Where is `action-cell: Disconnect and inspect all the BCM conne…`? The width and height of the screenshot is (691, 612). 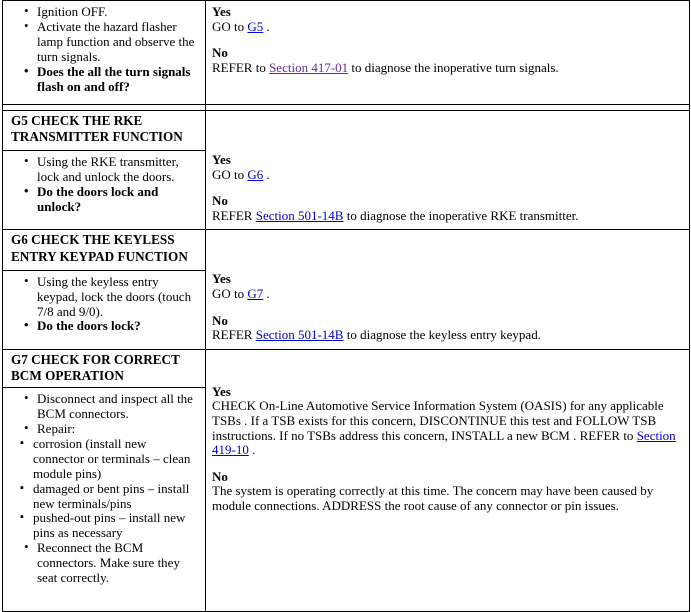
action-cell: Disconnect and inspect all the BCM conne… is located at coordinates (104, 499).